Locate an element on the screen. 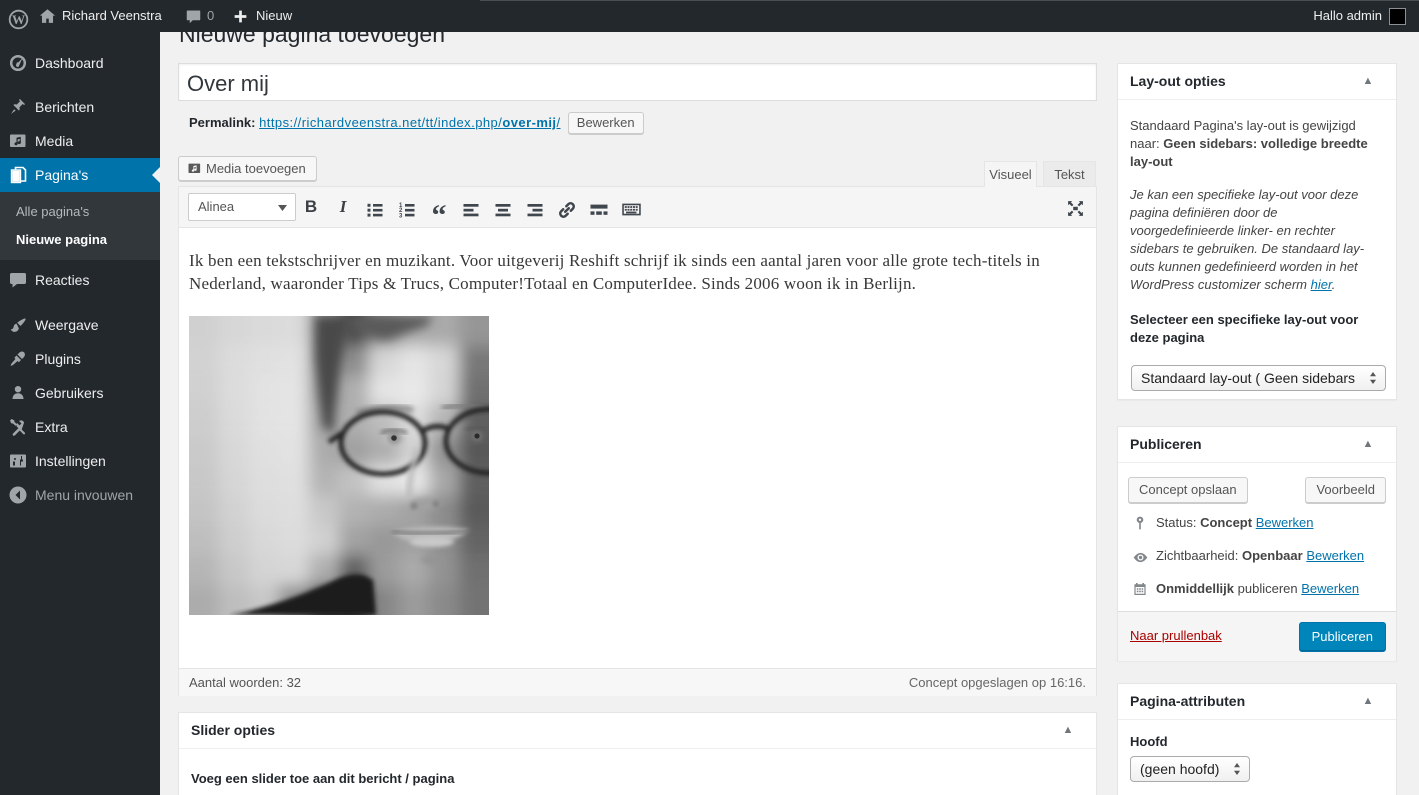  svg-text: W is located at coordinates (17, 18).